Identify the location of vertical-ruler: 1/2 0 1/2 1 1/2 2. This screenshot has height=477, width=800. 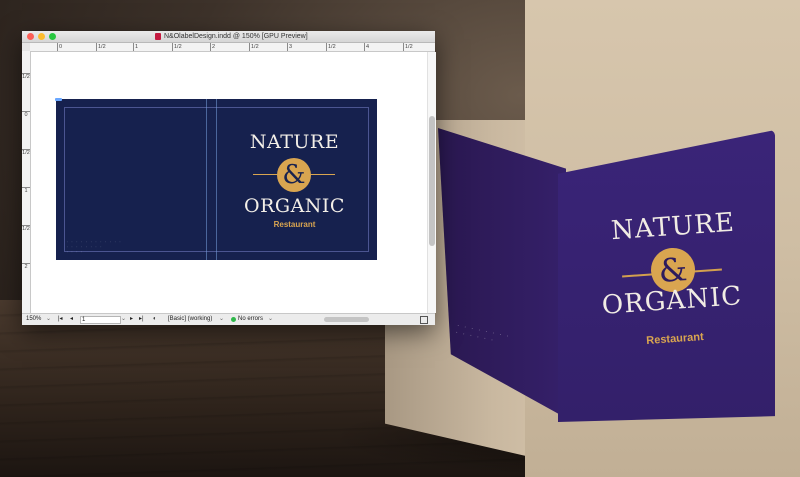
(26, 182).